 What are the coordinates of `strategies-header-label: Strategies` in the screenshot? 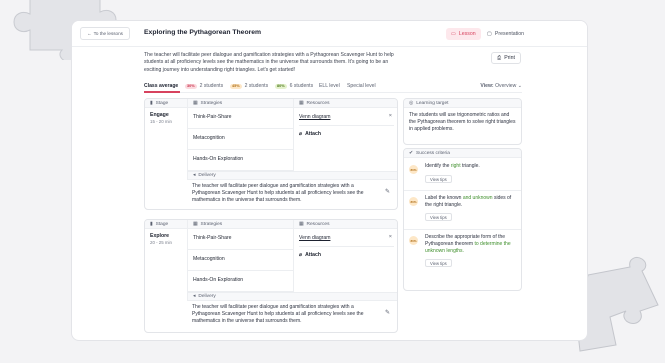 It's located at (211, 224).